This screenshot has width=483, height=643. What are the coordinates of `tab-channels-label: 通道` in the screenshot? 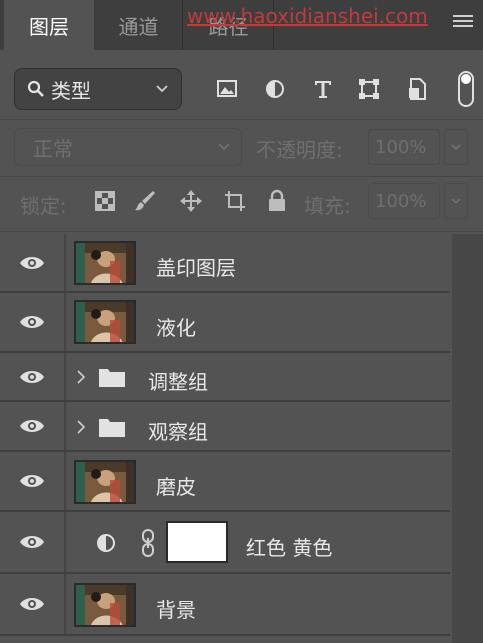 It's located at (138, 26).